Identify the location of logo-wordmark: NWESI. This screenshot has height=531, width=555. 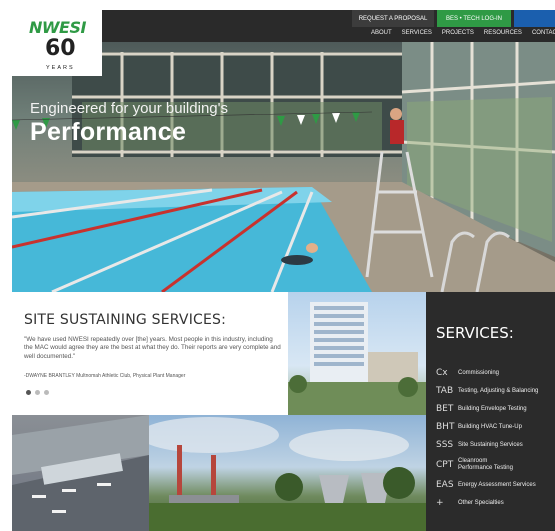
(57, 27).